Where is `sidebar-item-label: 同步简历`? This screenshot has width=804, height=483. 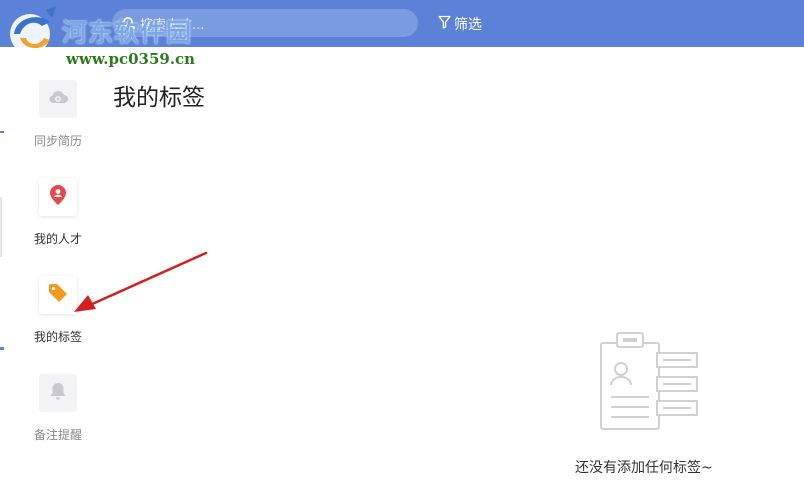
sidebar-item-label: 同步简历 is located at coordinates (57, 141).